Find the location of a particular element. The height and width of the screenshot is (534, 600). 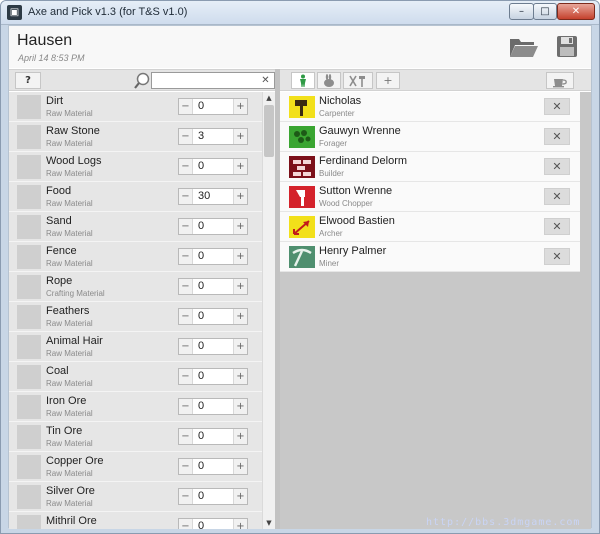

scroll-up-icon: ▲ is located at coordinates (269, 98).